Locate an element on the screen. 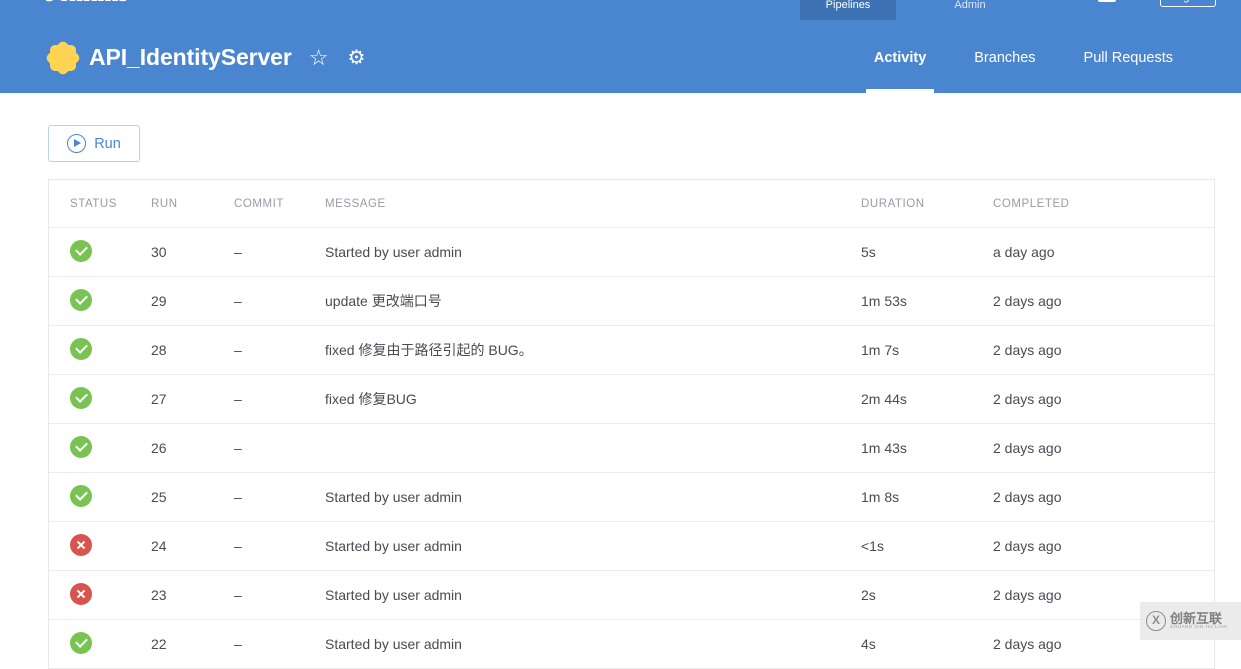 This screenshot has width=1241, height=669. tab-branches: Branches is located at coordinates (1004, 57).